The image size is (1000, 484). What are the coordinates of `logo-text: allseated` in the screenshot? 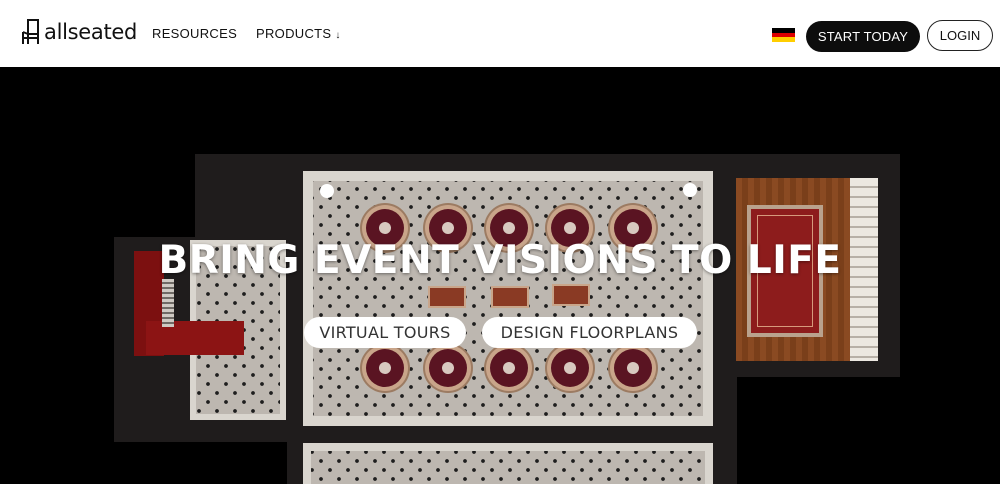 It's located at (91, 31).